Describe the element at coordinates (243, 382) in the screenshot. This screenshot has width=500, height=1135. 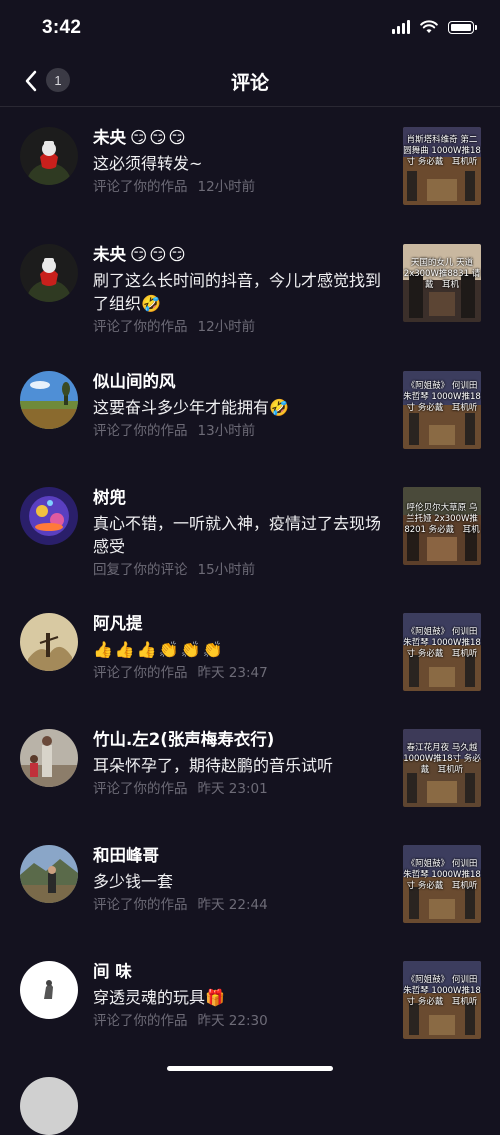
I see `commenter-name: 似山间的风` at that location.